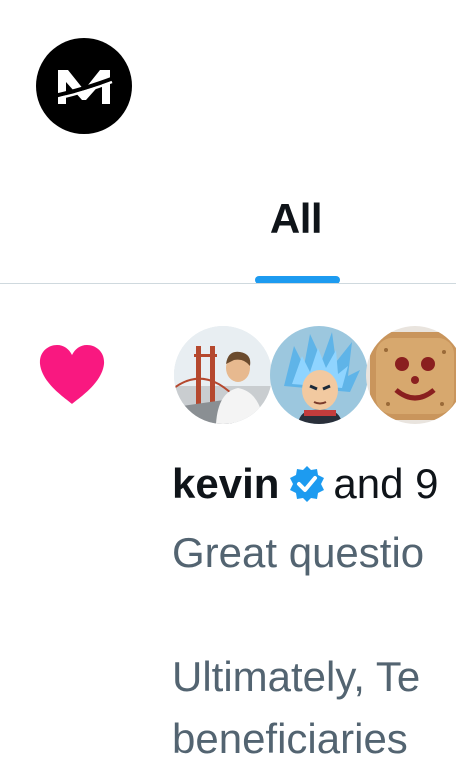 The width and height of the screenshot is (456, 767). What do you see at coordinates (307, 481) in the screenshot?
I see `verified-badge-icon` at bounding box center [307, 481].